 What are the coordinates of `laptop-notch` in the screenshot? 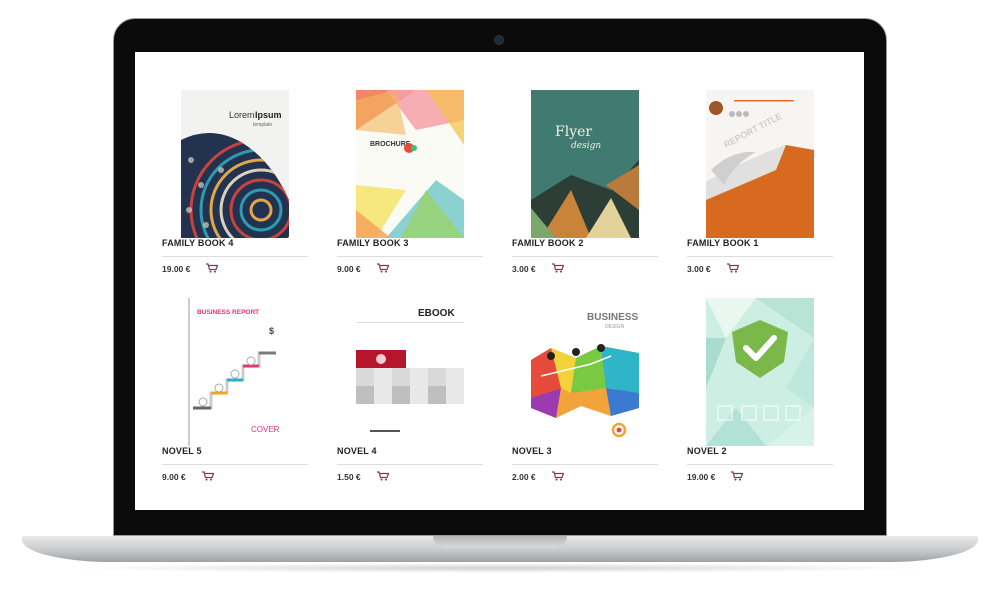 It's located at (500, 542).